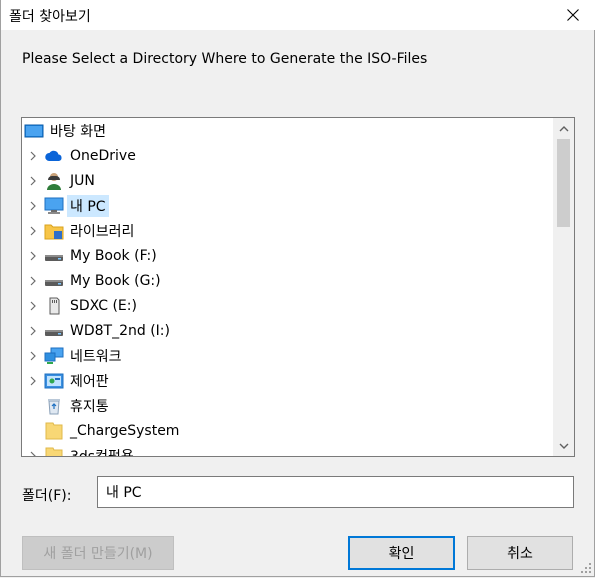  What do you see at coordinates (287, 280) in the screenshot?
I see `tree-item: My Book (G:)` at bounding box center [287, 280].